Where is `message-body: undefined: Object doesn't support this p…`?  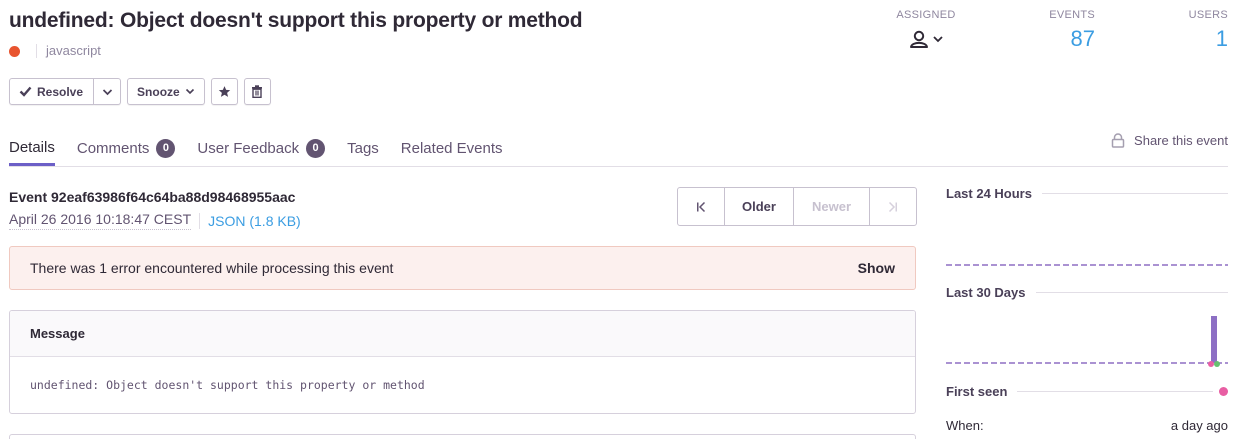
message-body: undefined: Object doesn't support this p… is located at coordinates (227, 385).